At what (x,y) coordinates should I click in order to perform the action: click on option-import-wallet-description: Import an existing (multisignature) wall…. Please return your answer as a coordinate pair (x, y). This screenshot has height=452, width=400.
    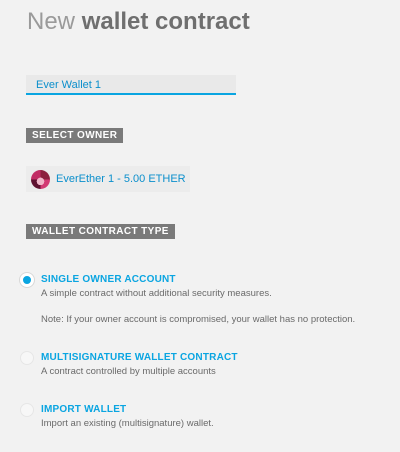
    Looking at the image, I should click on (127, 423).